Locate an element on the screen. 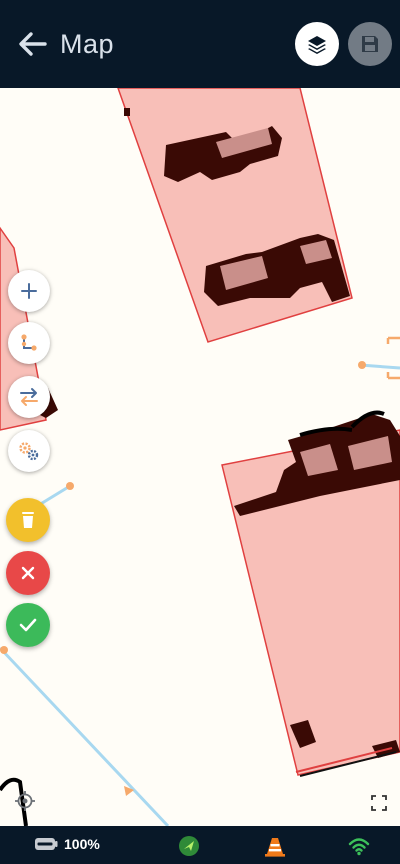 The image size is (400, 864). building is located at coordinates (127, 112).